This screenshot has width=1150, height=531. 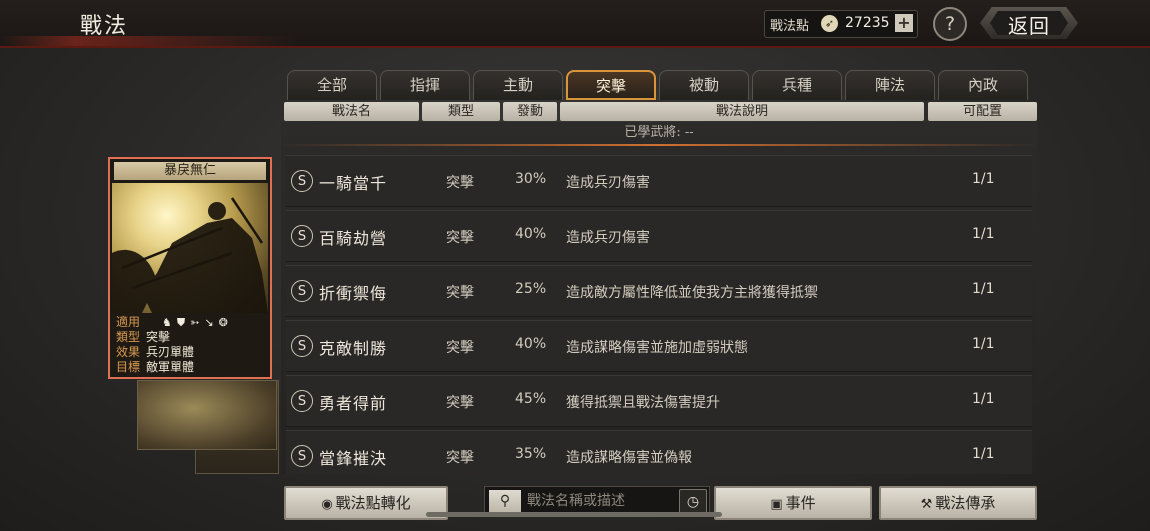 I want to click on card-artwork, so click(x=190, y=248).